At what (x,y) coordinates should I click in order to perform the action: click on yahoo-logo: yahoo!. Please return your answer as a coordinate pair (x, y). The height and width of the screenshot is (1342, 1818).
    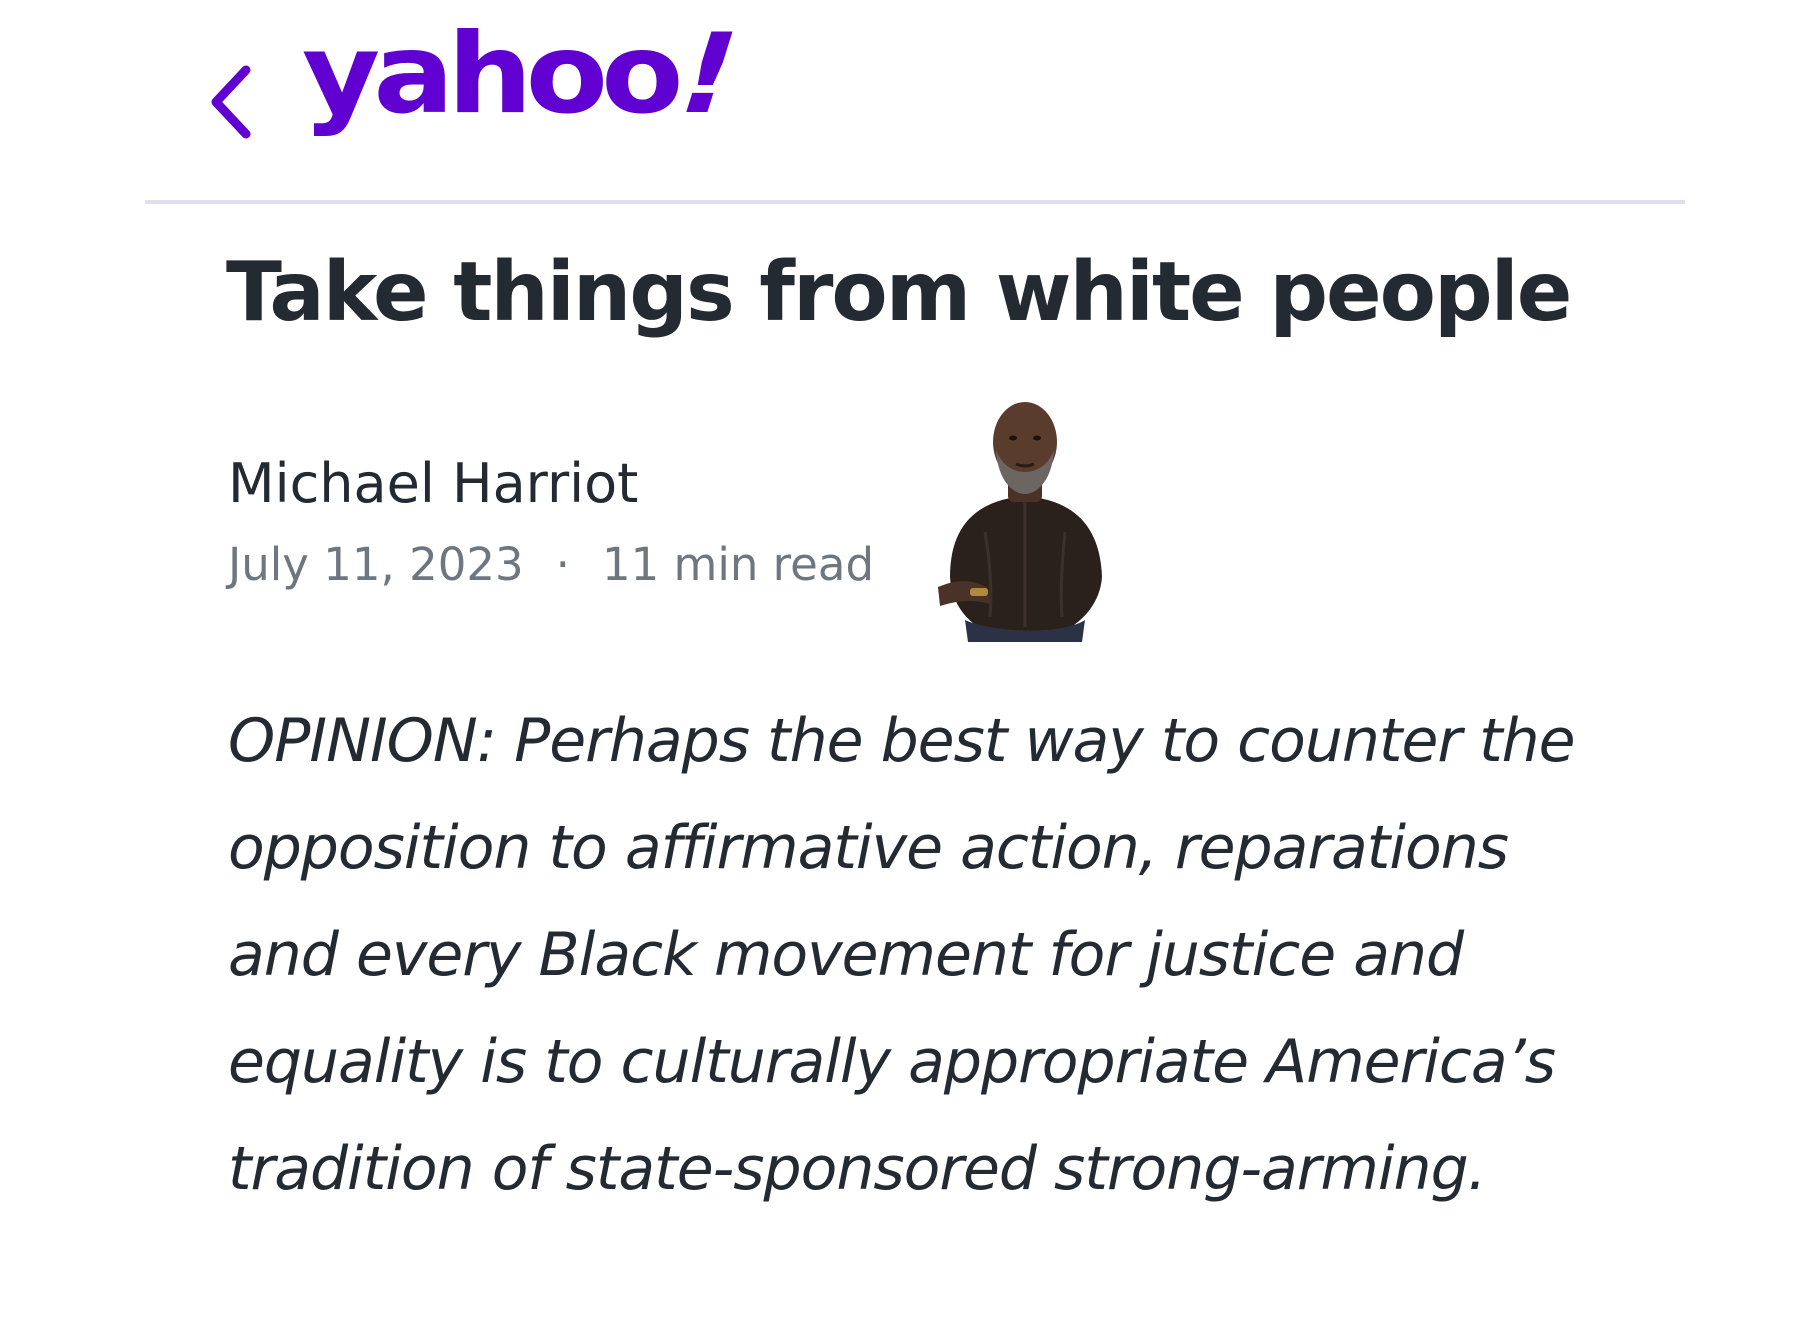
    Looking at the image, I should click on (525, 75).